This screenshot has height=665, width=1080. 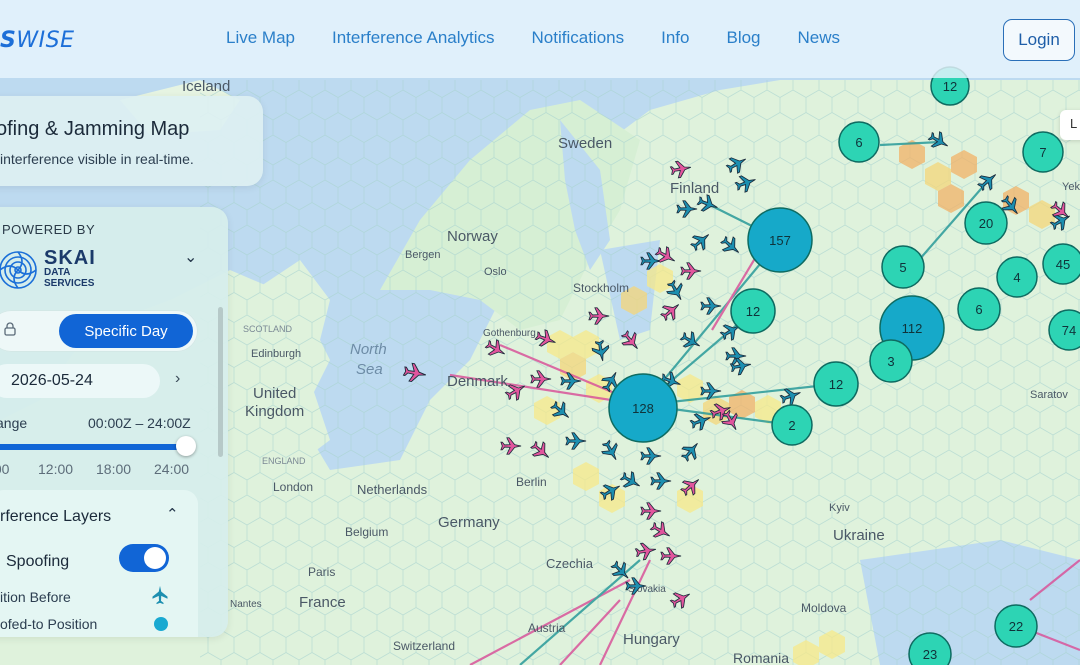 I want to click on label-finland: Finland, so click(x=694, y=188).